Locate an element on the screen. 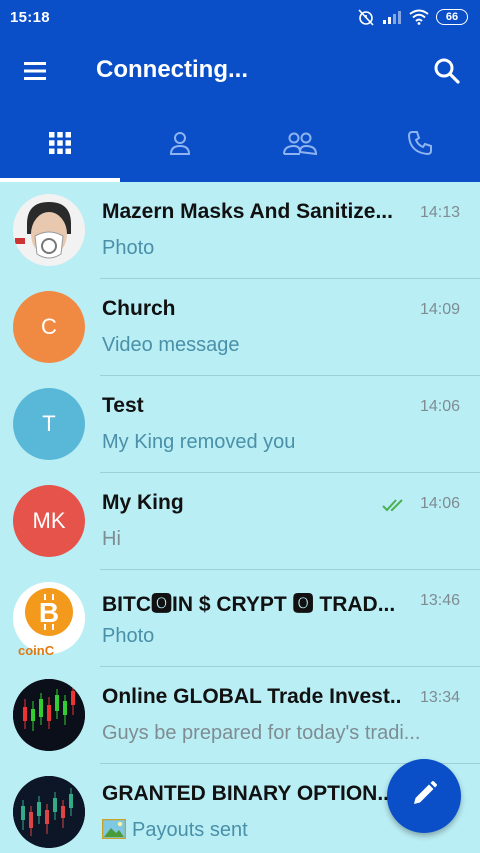 This screenshot has width=480, height=853. hamburger-menu-icon is located at coordinates (36, 71).